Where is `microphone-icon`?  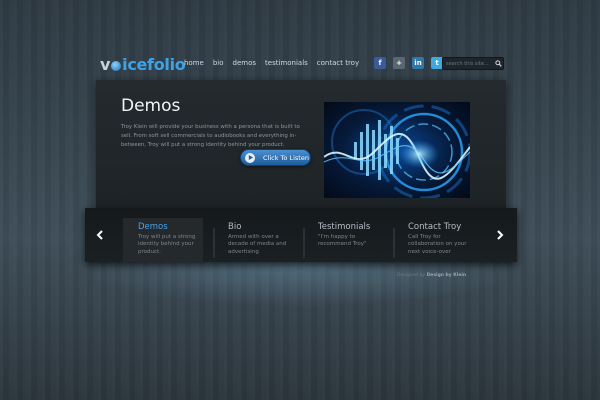
microphone-icon is located at coordinates (116, 65).